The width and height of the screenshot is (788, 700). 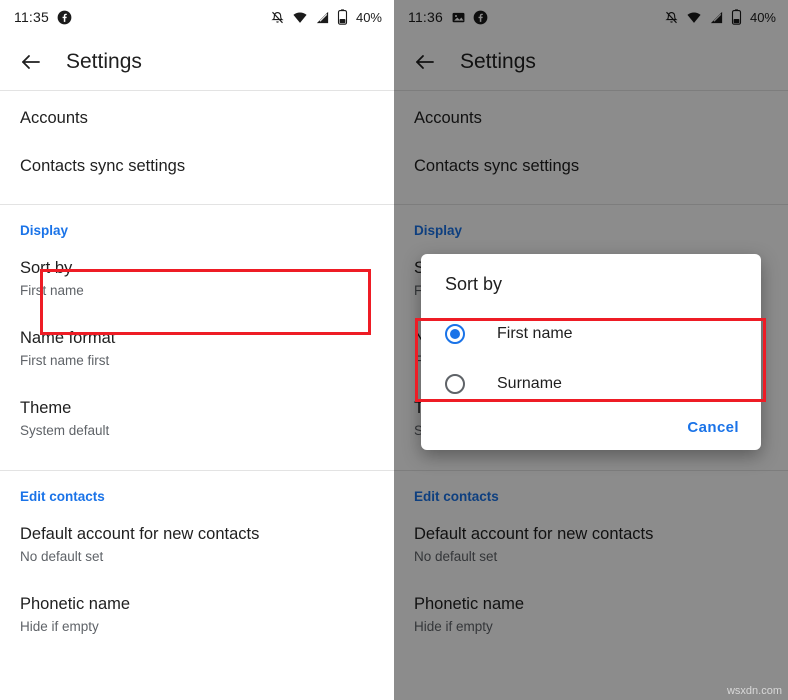 What do you see at coordinates (754, 691) in the screenshot?
I see `watermark: wsxdn.com` at bounding box center [754, 691].